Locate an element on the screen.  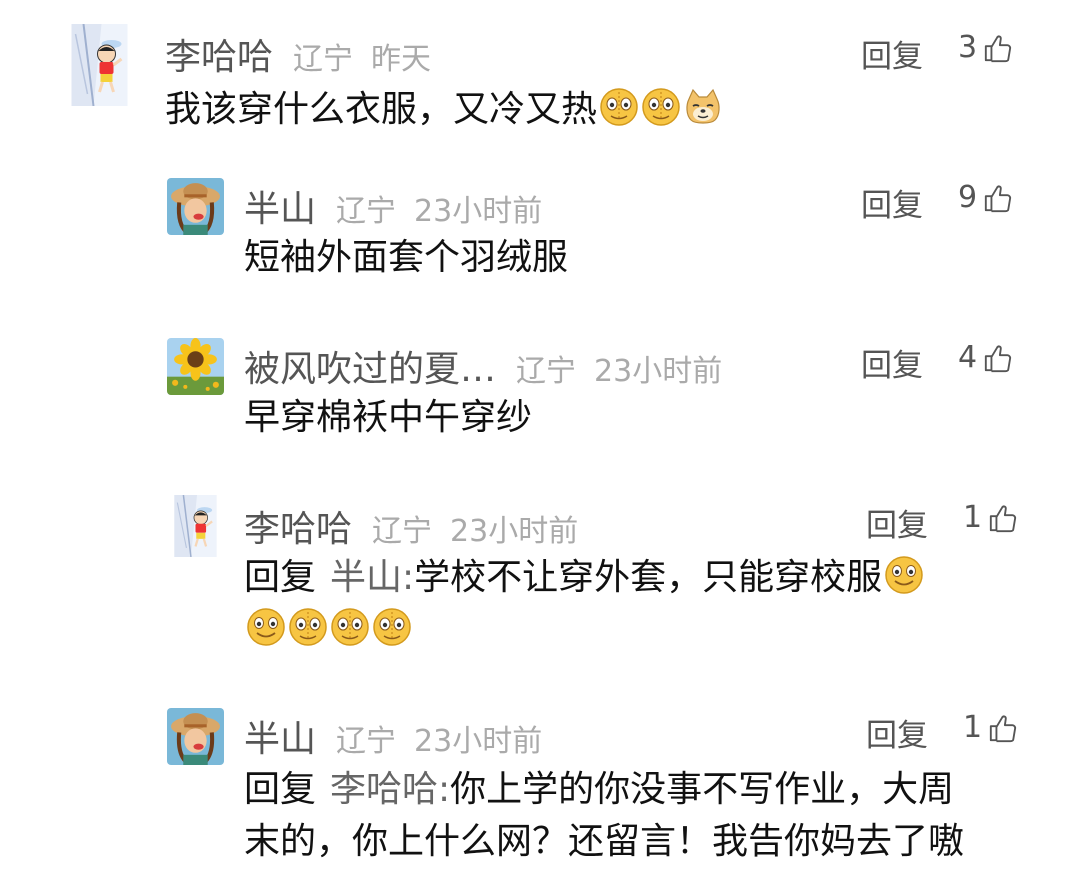
comment-body: 学校不让穿外套，只能穿校服 is located at coordinates (648, 577).